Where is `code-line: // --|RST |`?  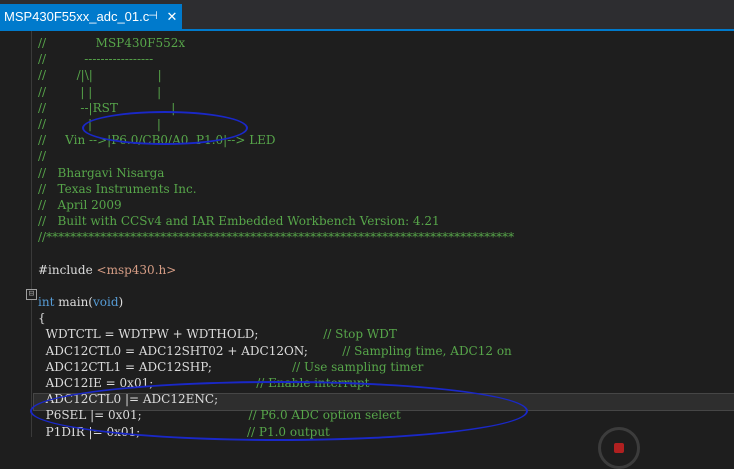
code-line: // --|RST | is located at coordinates (107, 107).